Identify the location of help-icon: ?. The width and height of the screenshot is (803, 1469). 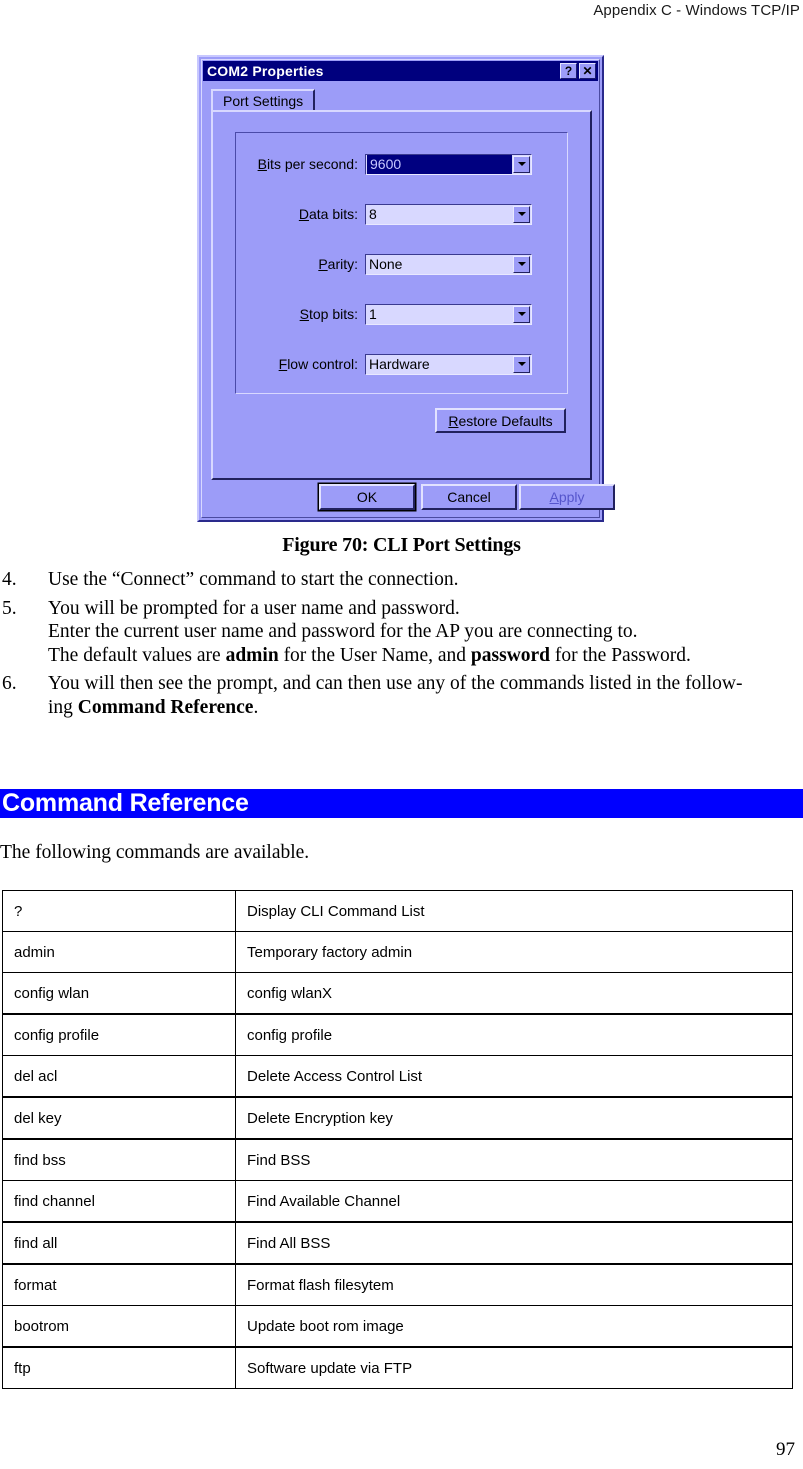
(568, 71).